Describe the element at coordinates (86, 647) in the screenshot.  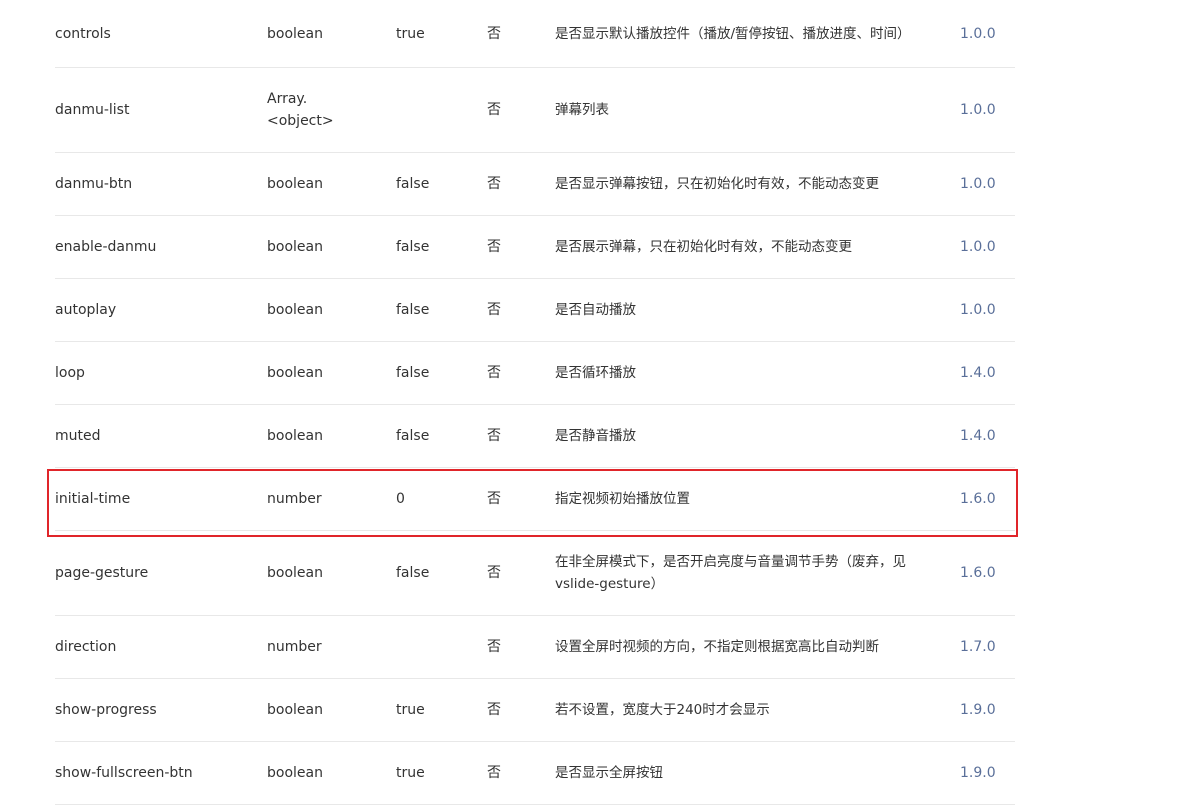
I see `attr-name: direction` at that location.